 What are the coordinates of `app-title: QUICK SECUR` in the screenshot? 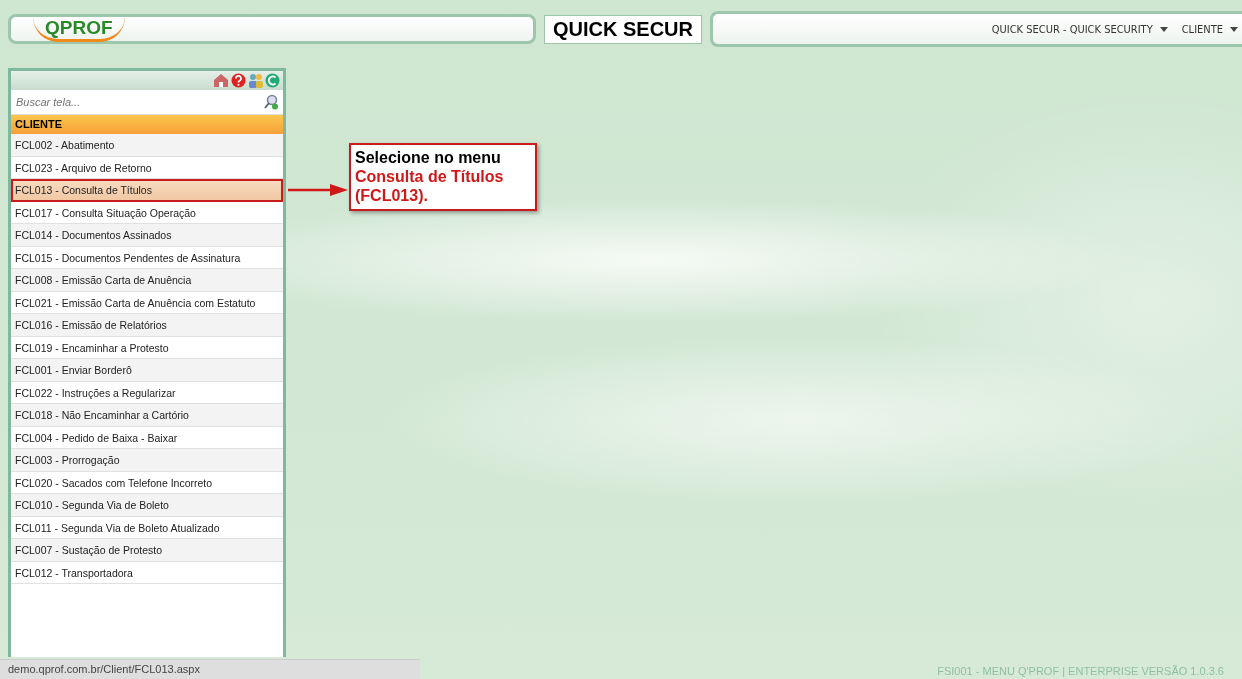 It's located at (623, 29).